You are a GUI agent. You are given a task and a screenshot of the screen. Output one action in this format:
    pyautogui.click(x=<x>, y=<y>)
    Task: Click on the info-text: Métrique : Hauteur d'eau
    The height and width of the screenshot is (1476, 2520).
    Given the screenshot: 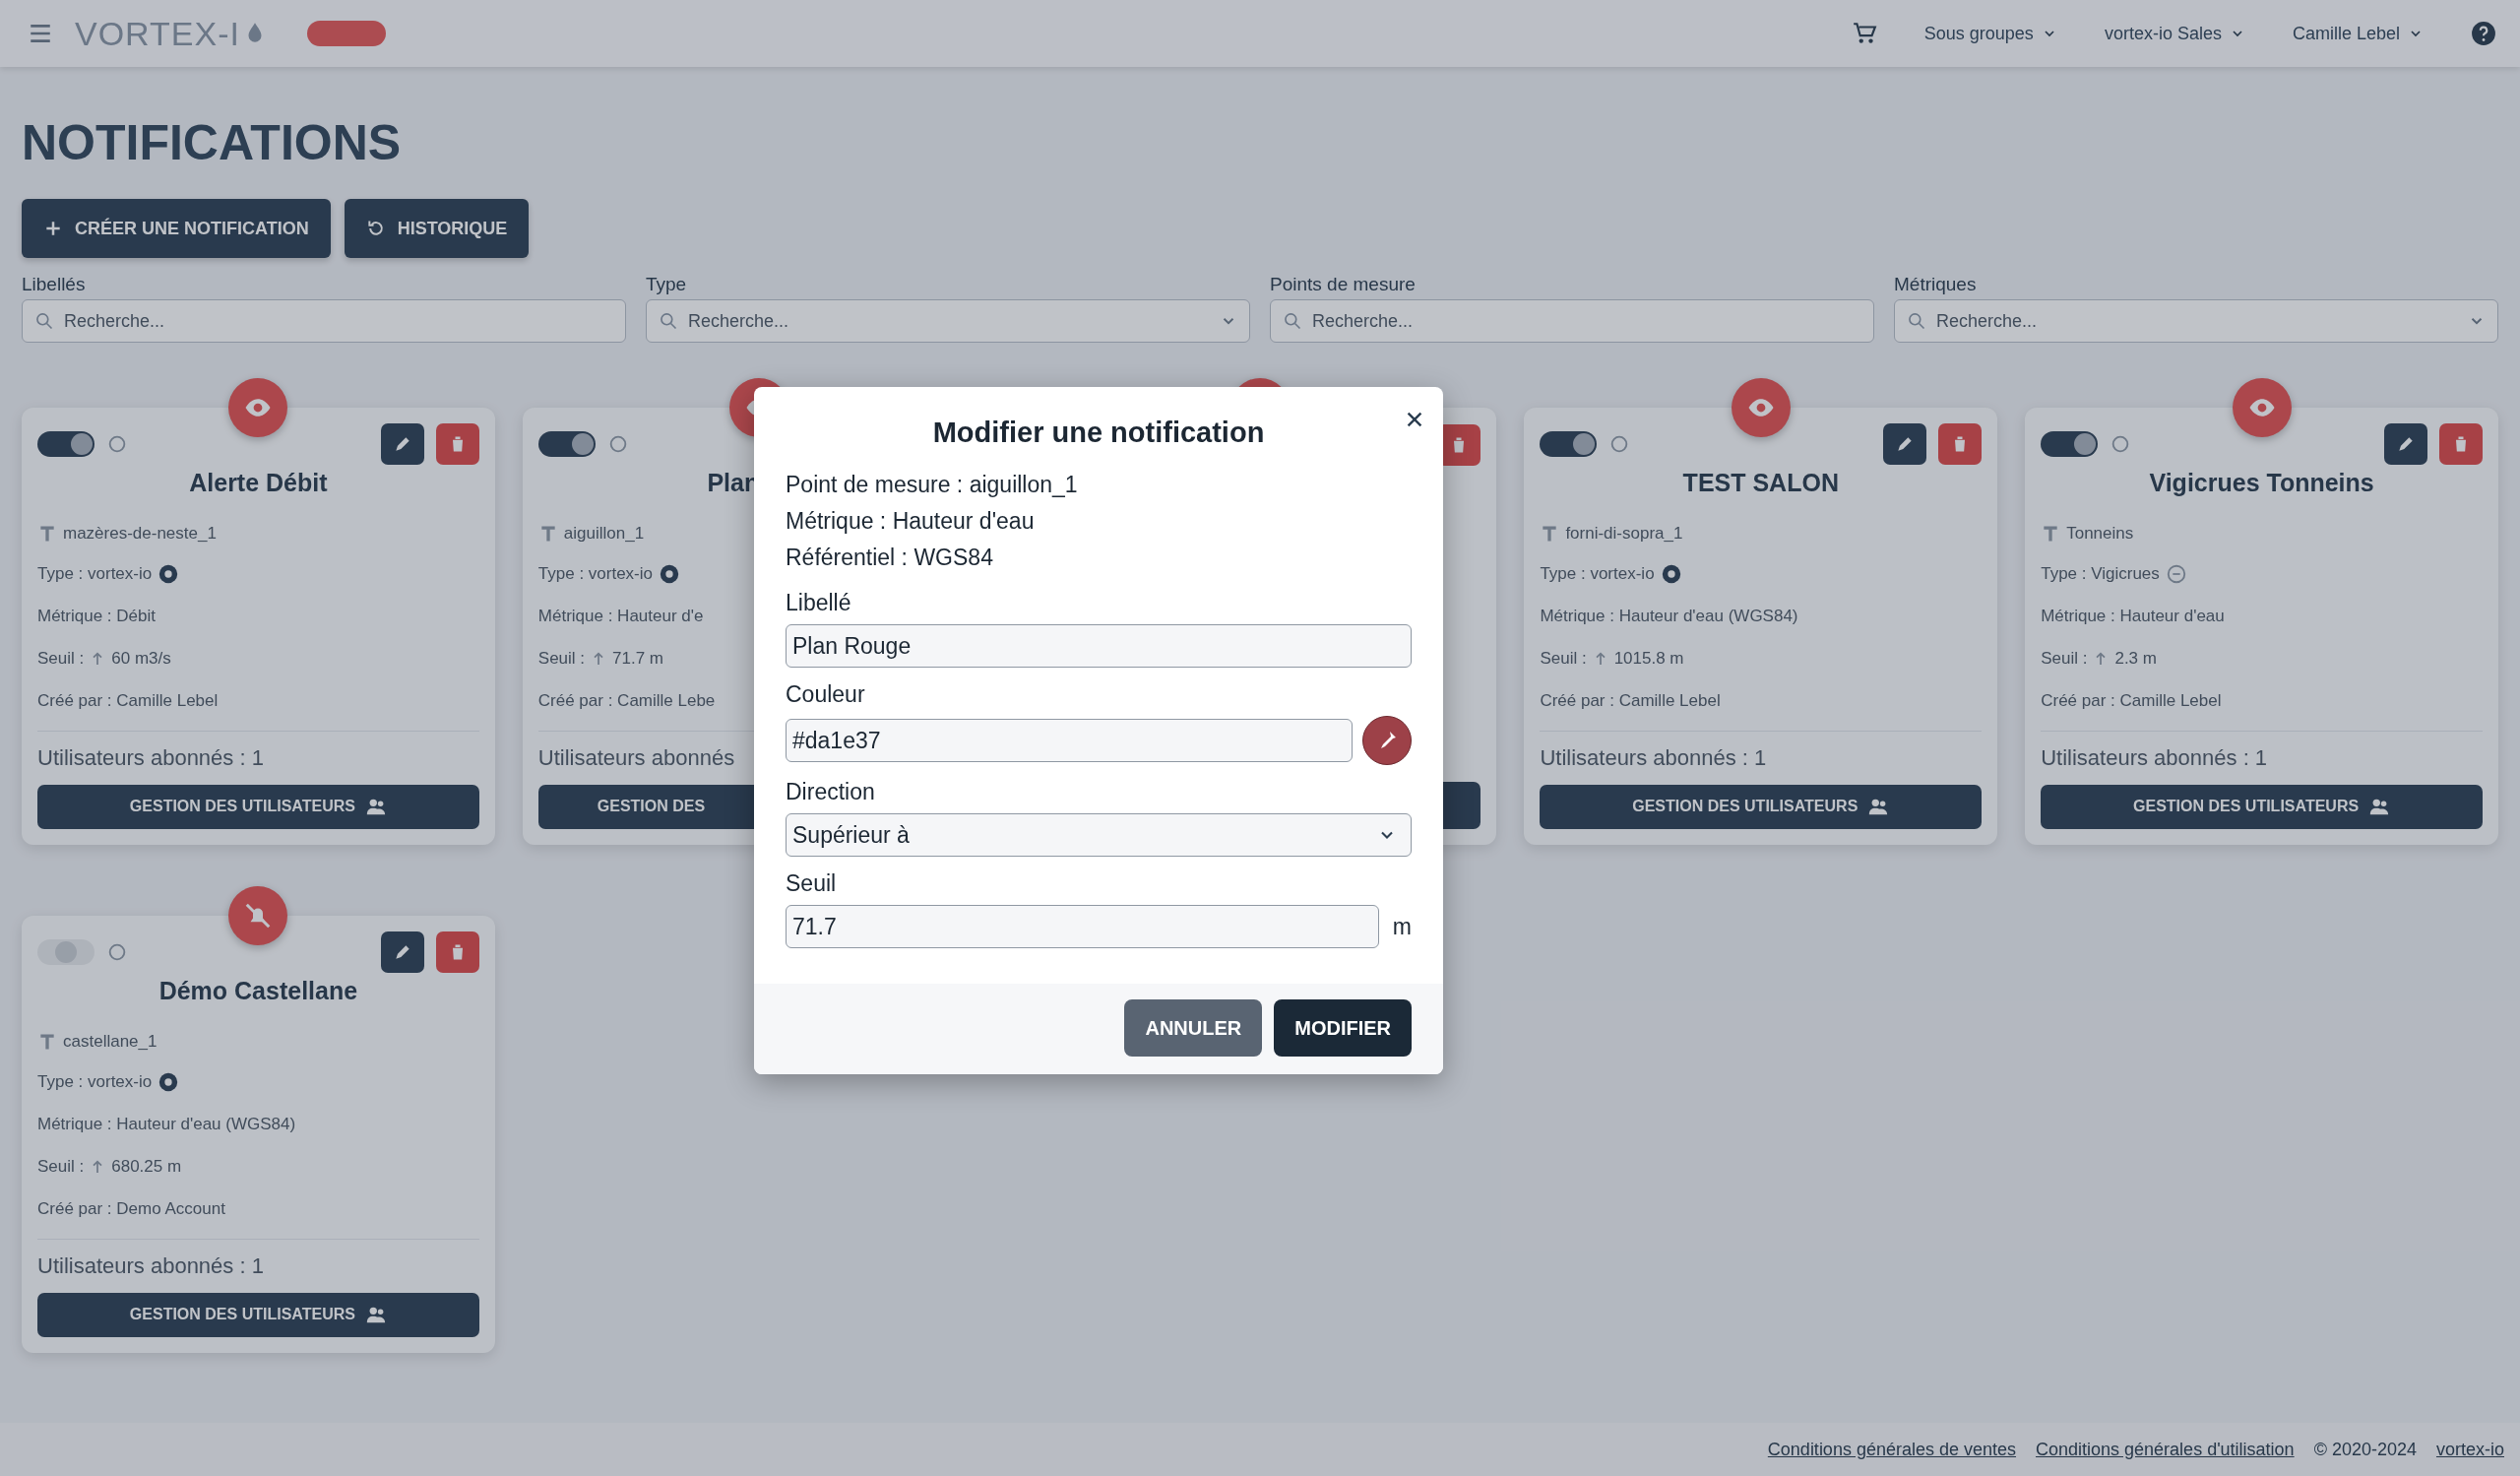 What is the action you would take?
    pyautogui.click(x=911, y=521)
    